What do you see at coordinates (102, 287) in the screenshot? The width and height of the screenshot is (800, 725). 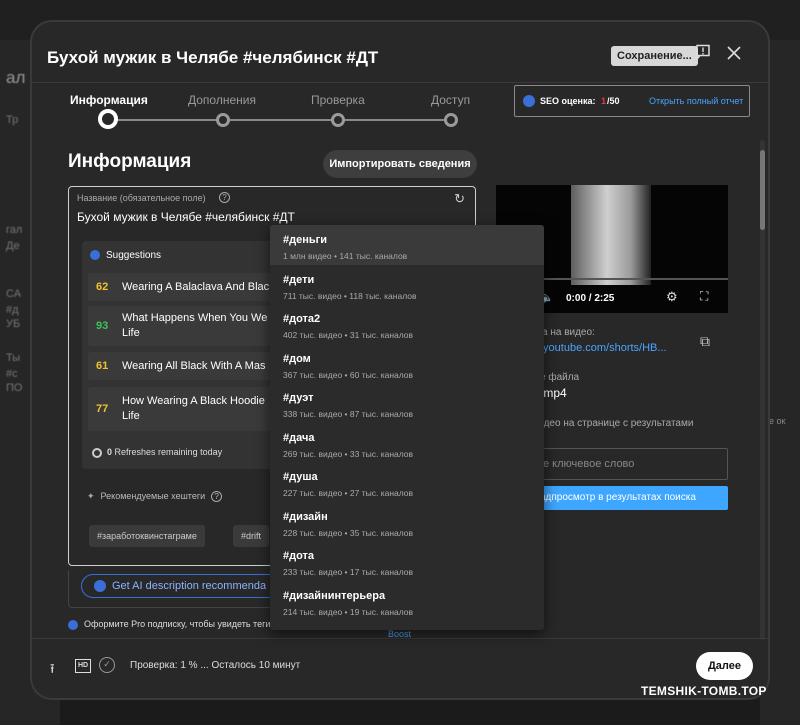 I see `suggestion-score: 62` at bounding box center [102, 287].